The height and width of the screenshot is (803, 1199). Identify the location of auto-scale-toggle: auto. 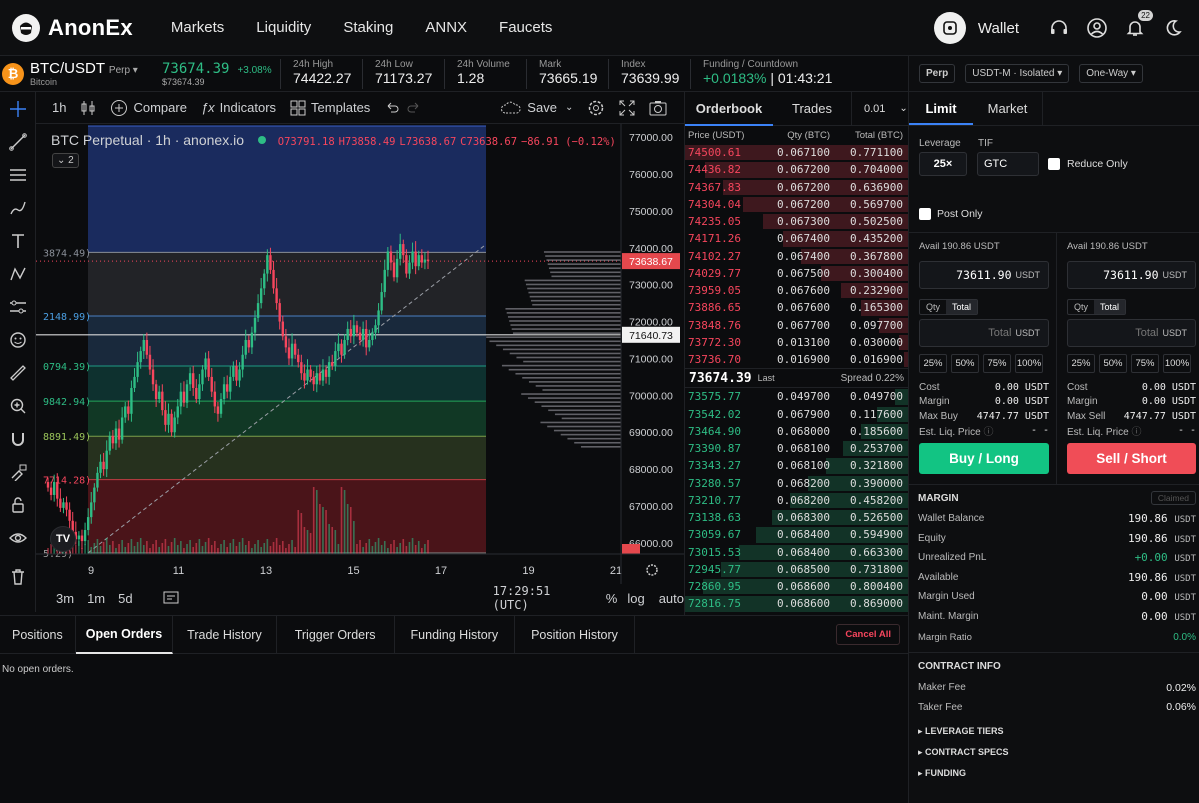
(671, 598).